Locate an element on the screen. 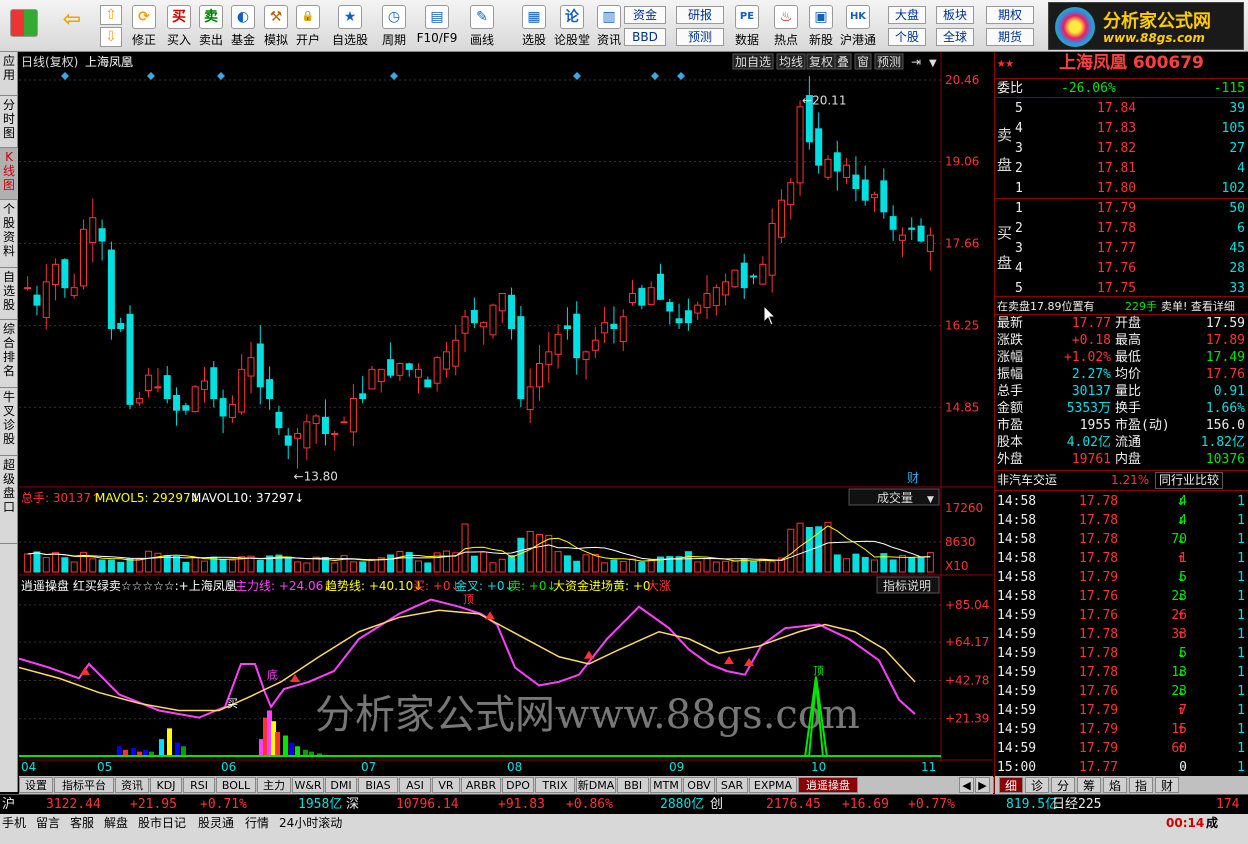 Image resolution: width=1248 pixels, height=844 pixels. big-order-notice: 在卖盘17.89位置有 229手 卖单! 查看详细 is located at coordinates (1121, 305).